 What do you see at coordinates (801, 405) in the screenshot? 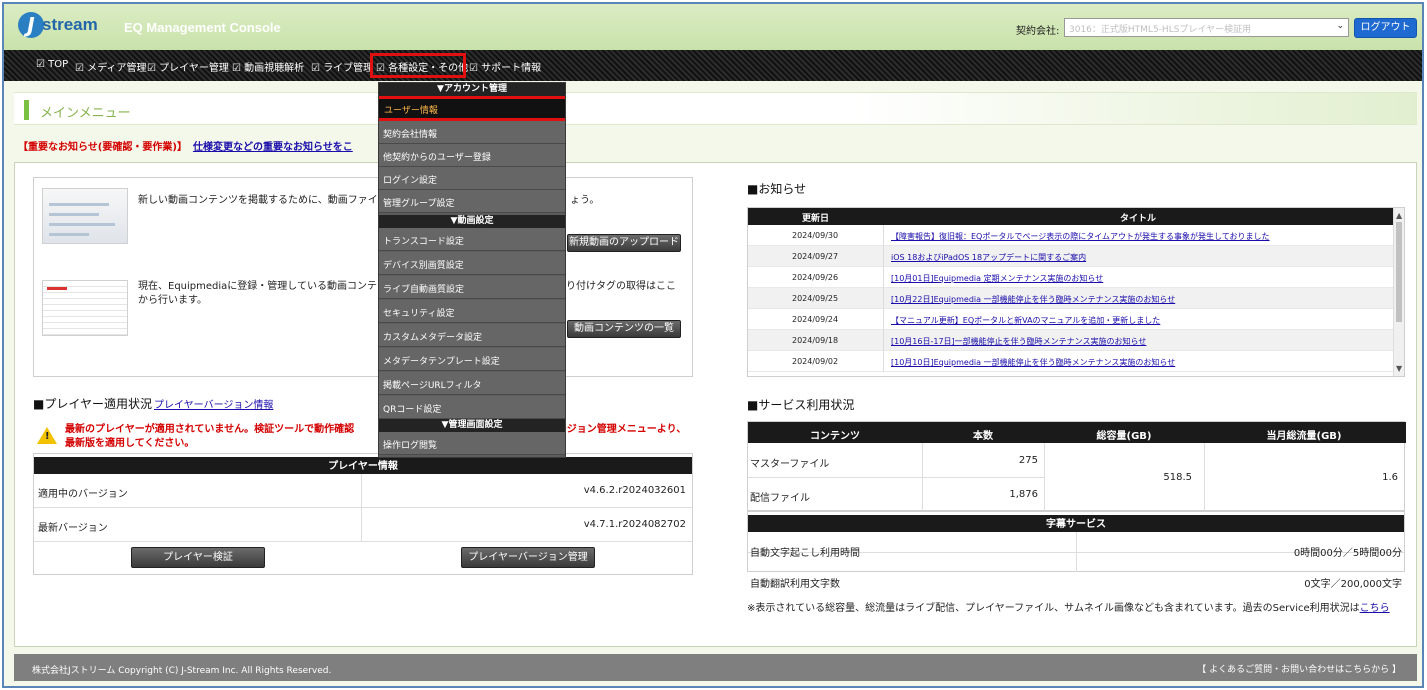
I see `service-section-title: ■サービス利用状況` at bounding box center [801, 405].